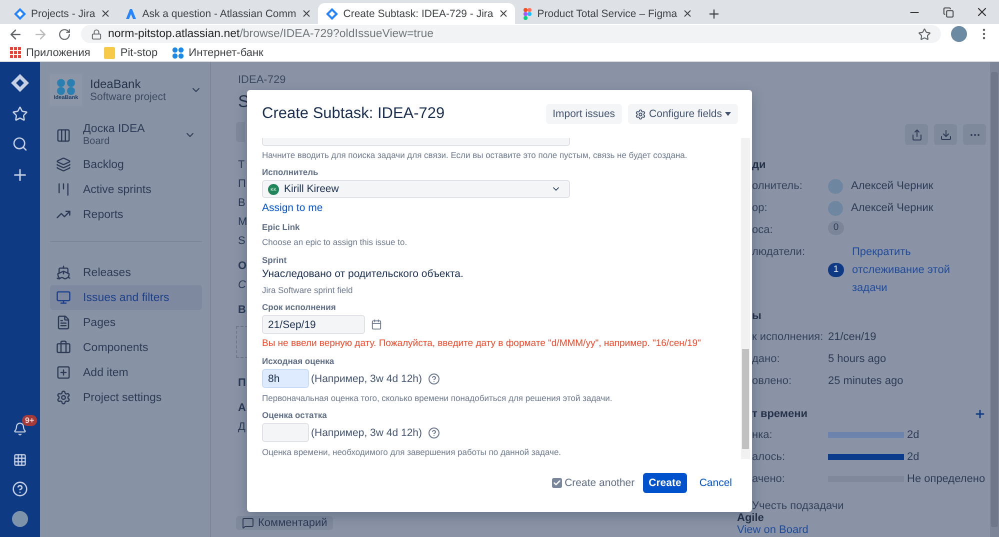  Describe the element at coordinates (242, 266) in the screenshot. I see `section-heading: О` at that location.